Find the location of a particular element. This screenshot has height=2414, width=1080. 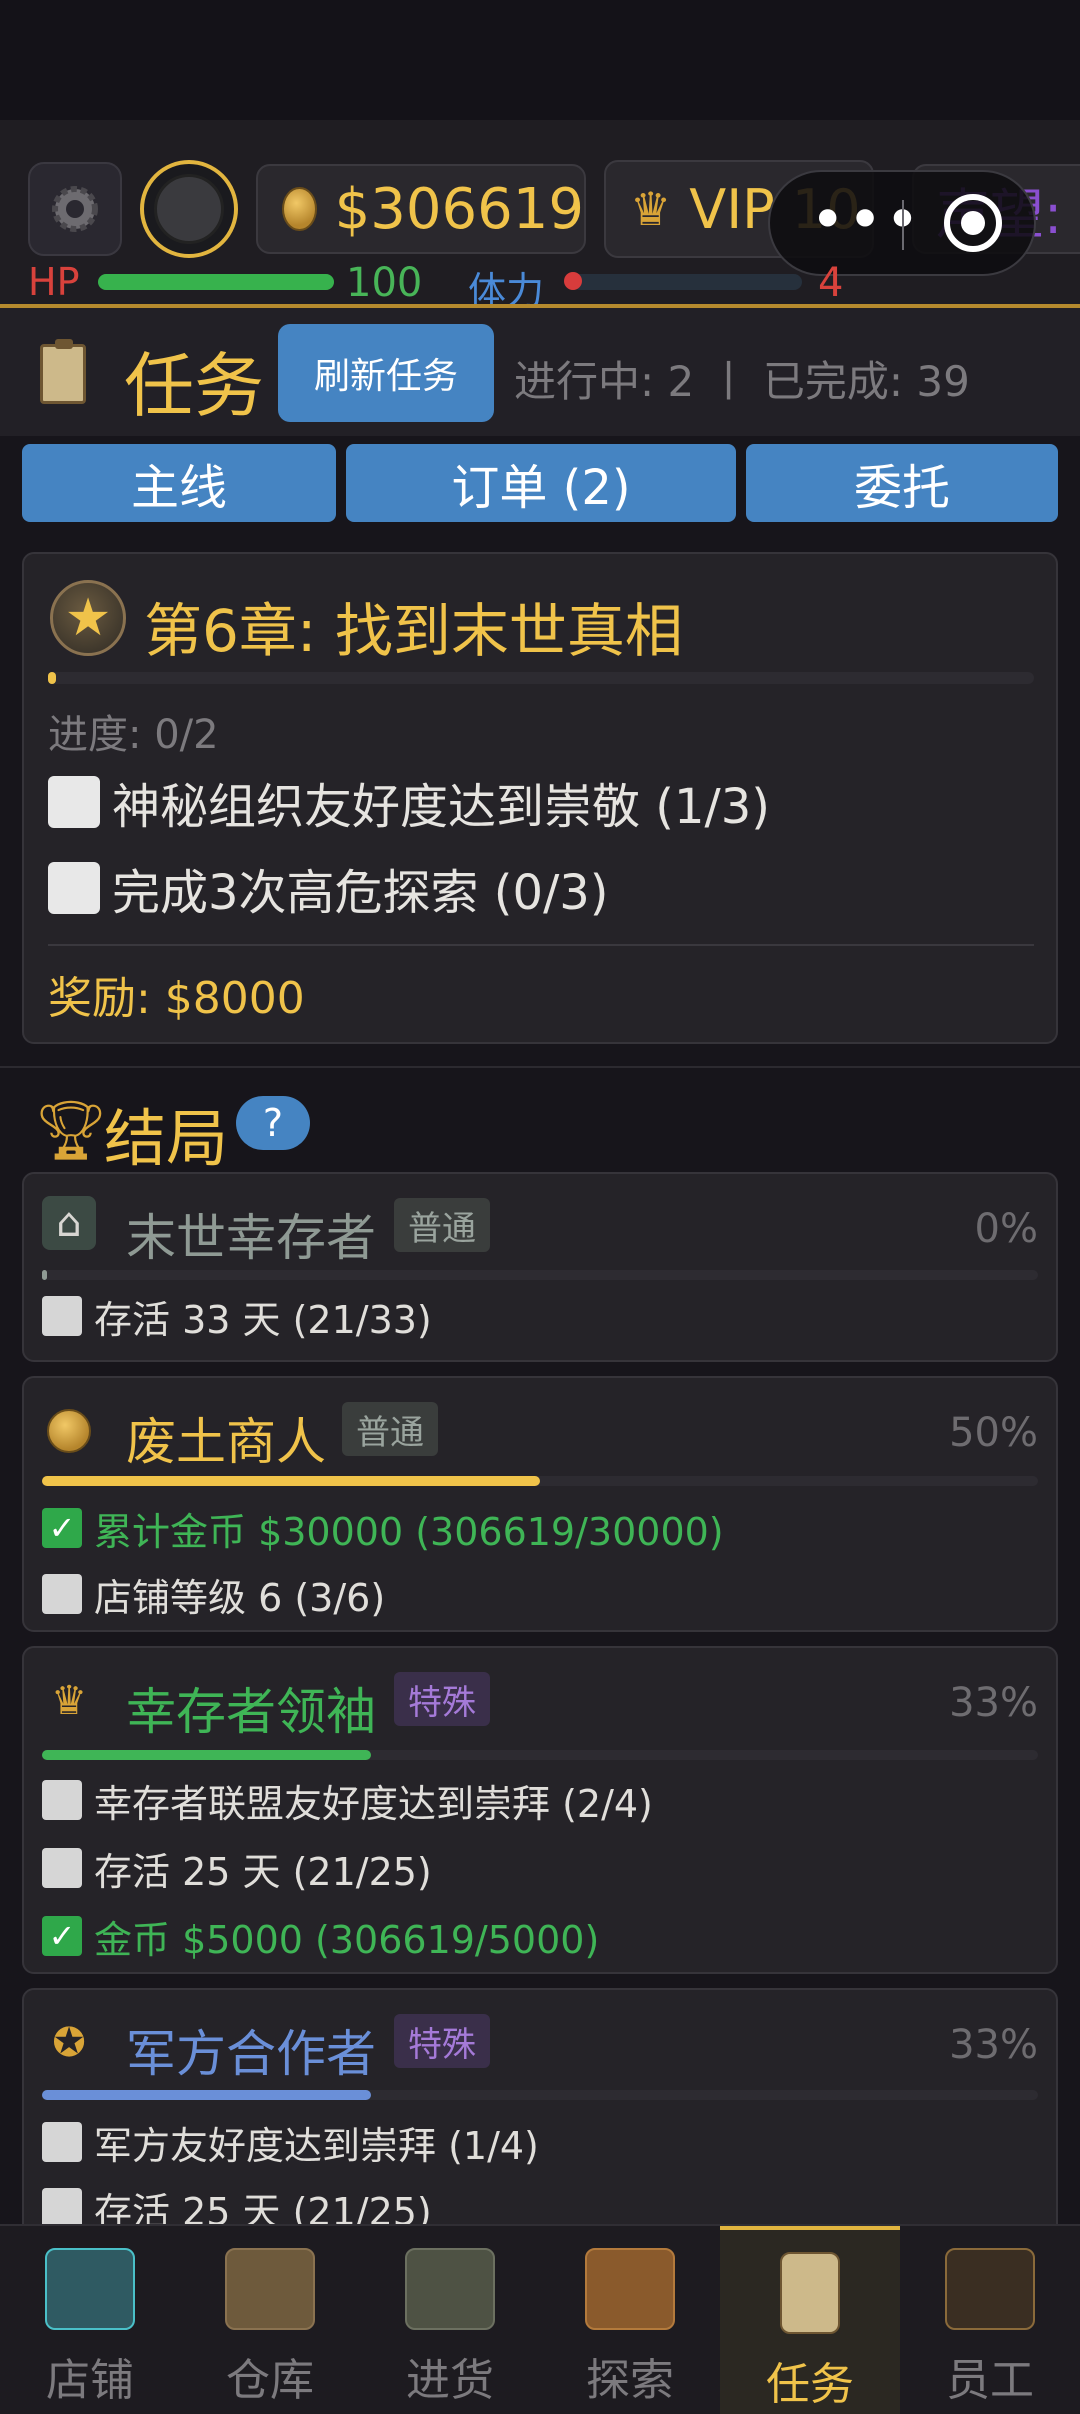

staff-icon is located at coordinates (990, 2289).